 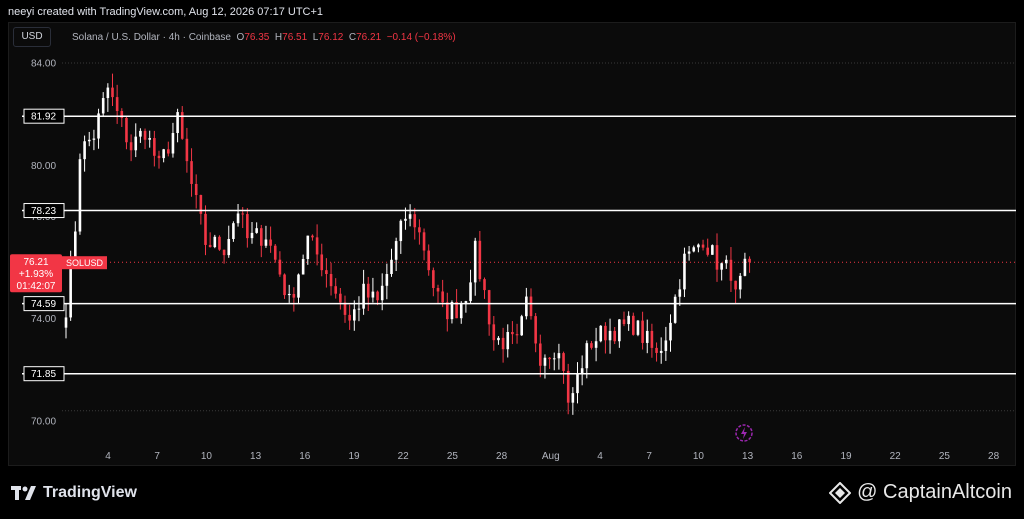 What do you see at coordinates (43, 64) in the screenshot?
I see `y-tick-label: 84.00` at bounding box center [43, 64].